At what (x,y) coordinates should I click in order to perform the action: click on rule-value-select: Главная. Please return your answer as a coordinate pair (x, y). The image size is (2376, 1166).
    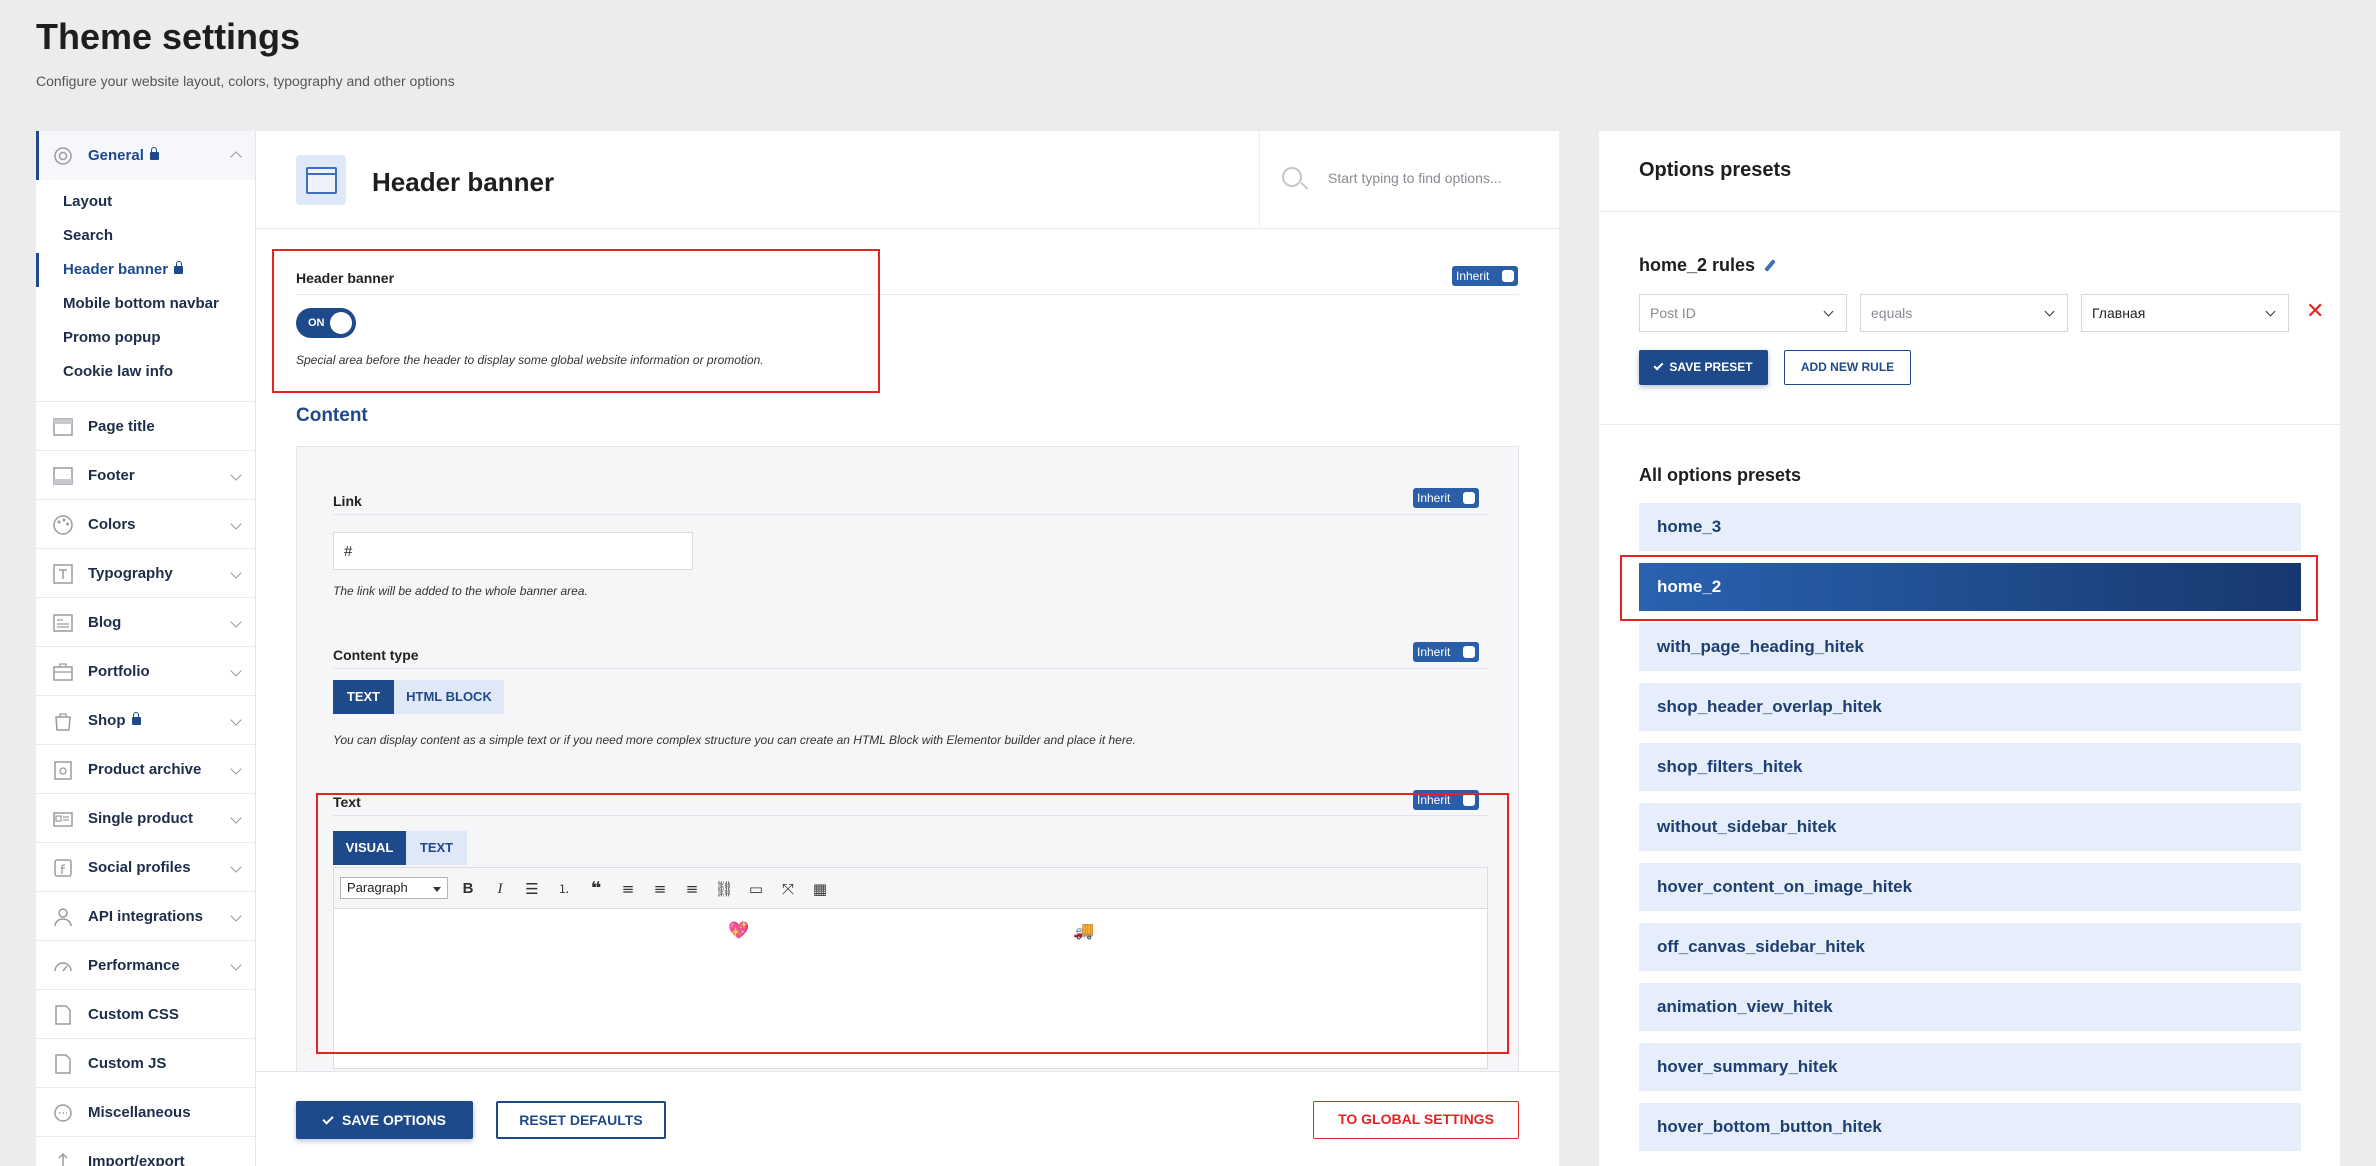
    Looking at the image, I should click on (2185, 313).